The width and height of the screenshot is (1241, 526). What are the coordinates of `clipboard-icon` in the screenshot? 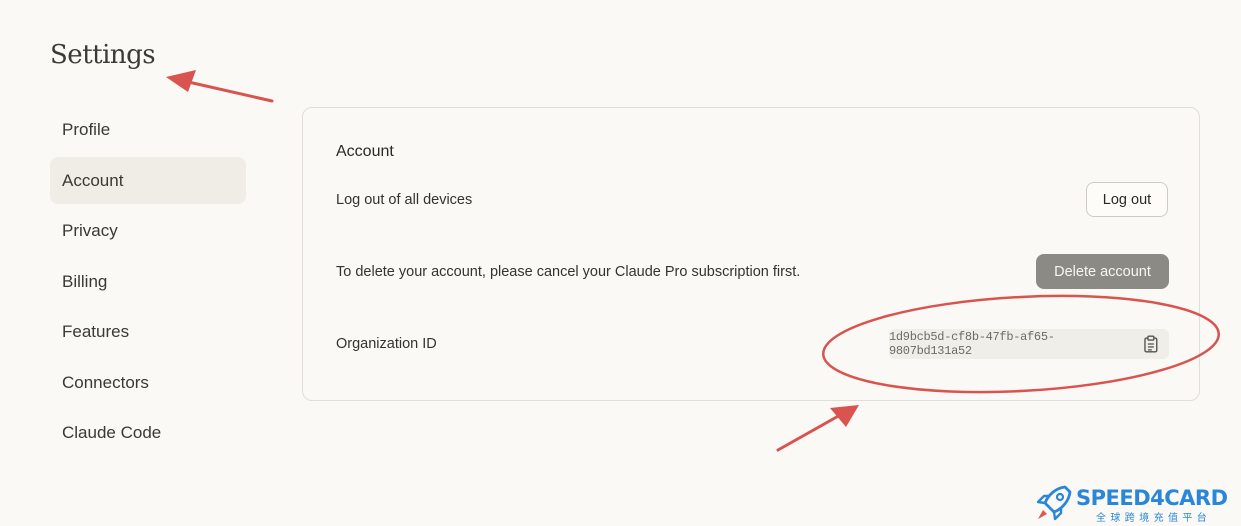 It's located at (1151, 344).